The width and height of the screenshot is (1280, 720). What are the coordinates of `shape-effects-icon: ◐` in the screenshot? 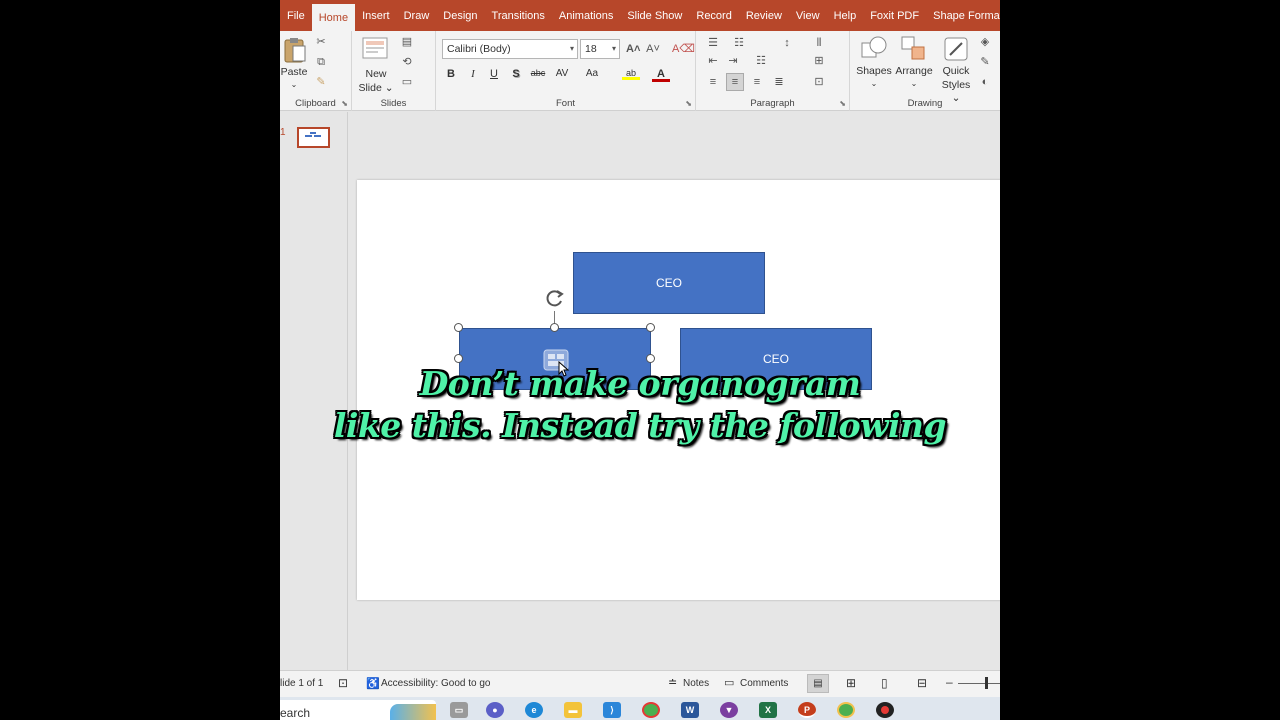 It's located at (985, 82).